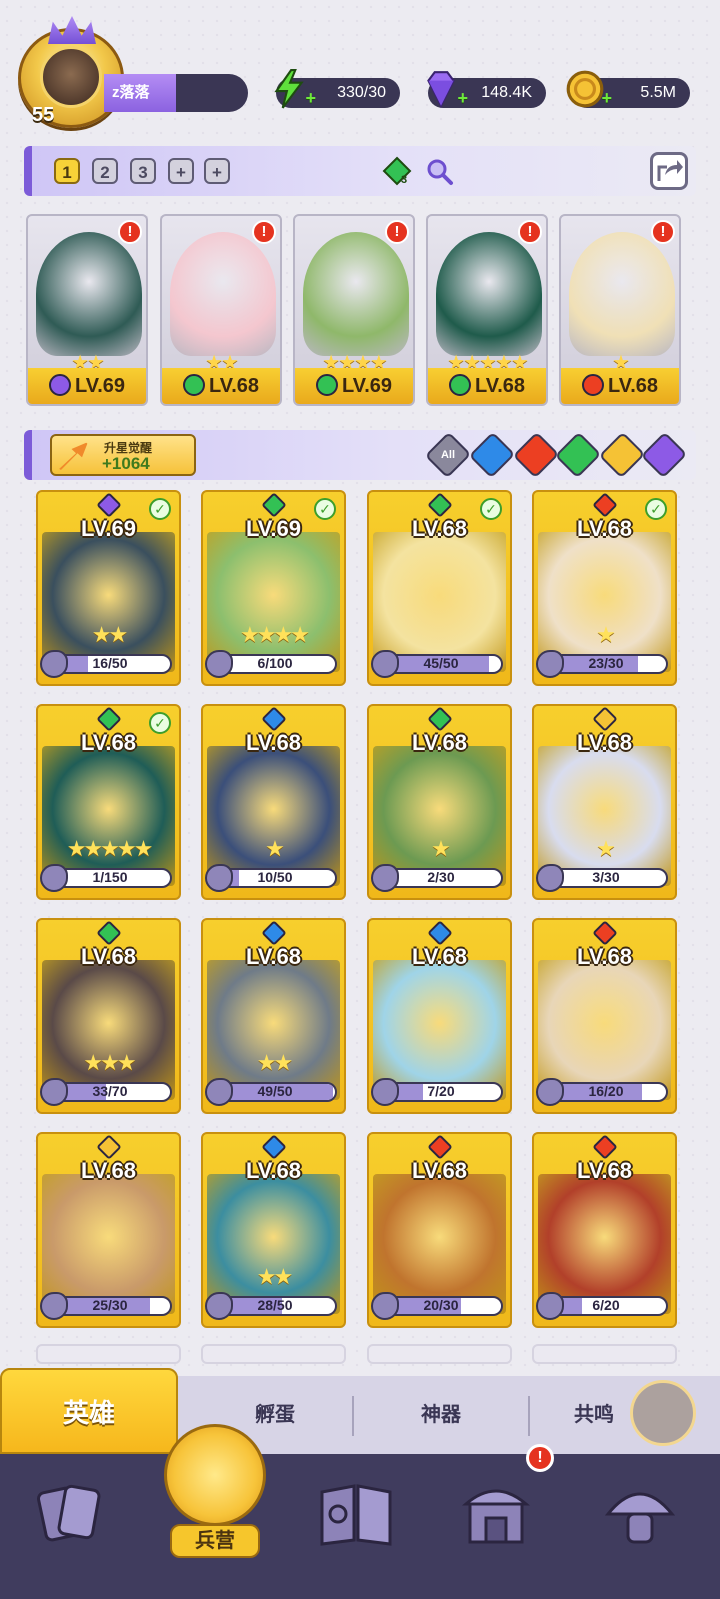 This screenshot has width=720, height=1599. What do you see at coordinates (356, 1514) in the screenshot?
I see `map-book-icon` at bounding box center [356, 1514].